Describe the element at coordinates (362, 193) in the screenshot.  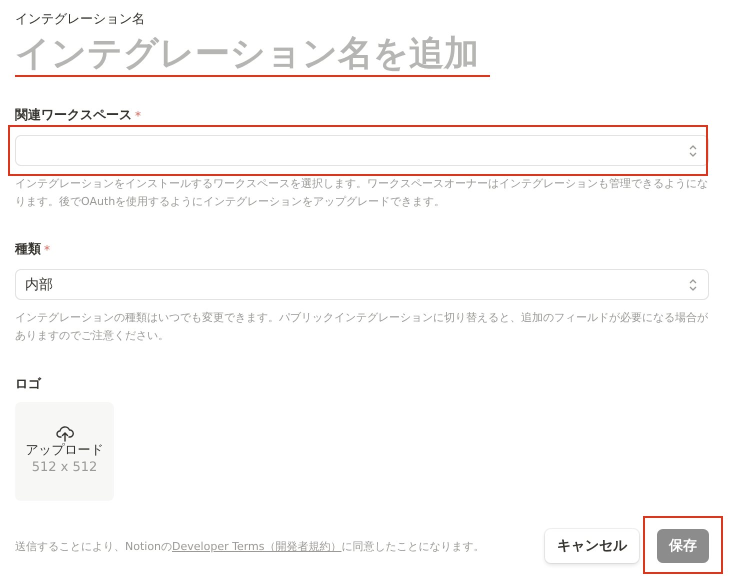
I see `help-text: インテグレーションをインストールするワークスペースを選択します。ワークスペースオーナーはインテグレーションも管理できるようになります。後でOAuthを使用するようにインテグレーションをアップグレードできます。` at that location.